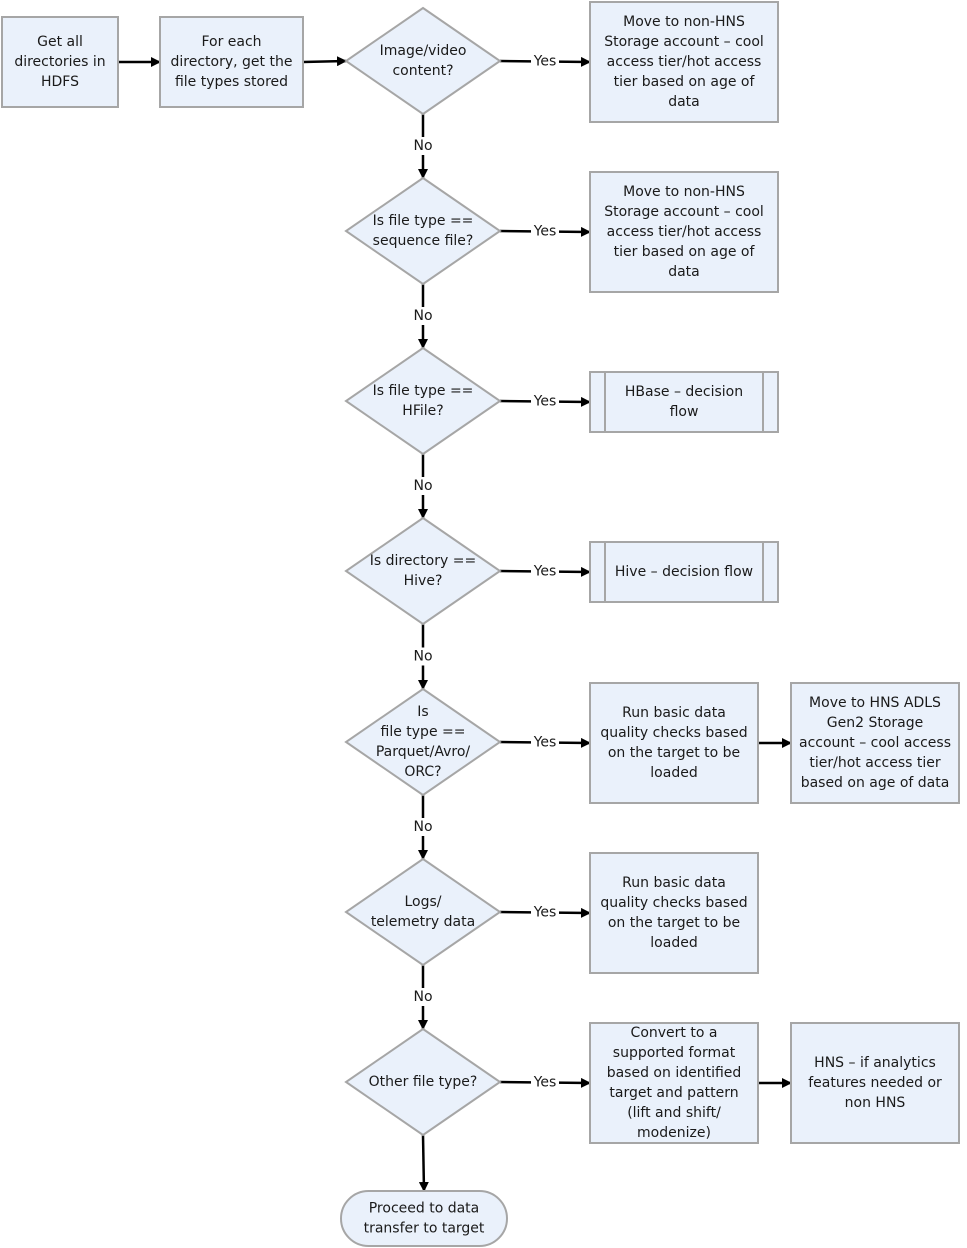 This screenshot has width=967, height=1248. I want to click on node-label-line: ORC?, so click(422, 772).